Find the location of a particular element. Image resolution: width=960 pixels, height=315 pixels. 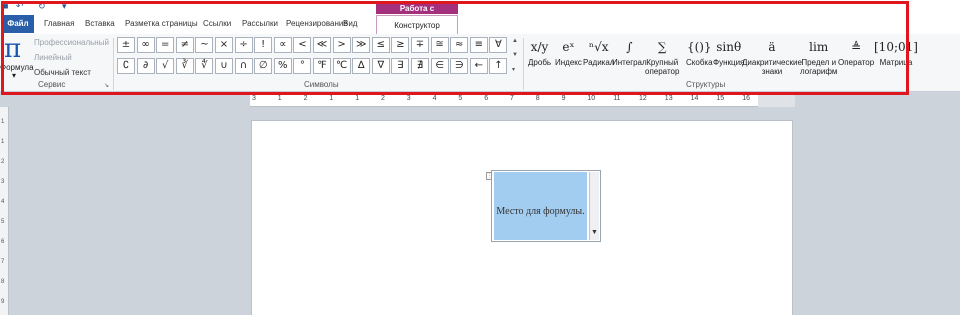

ruler-tick-label: 14 is located at coordinates (694, 98).